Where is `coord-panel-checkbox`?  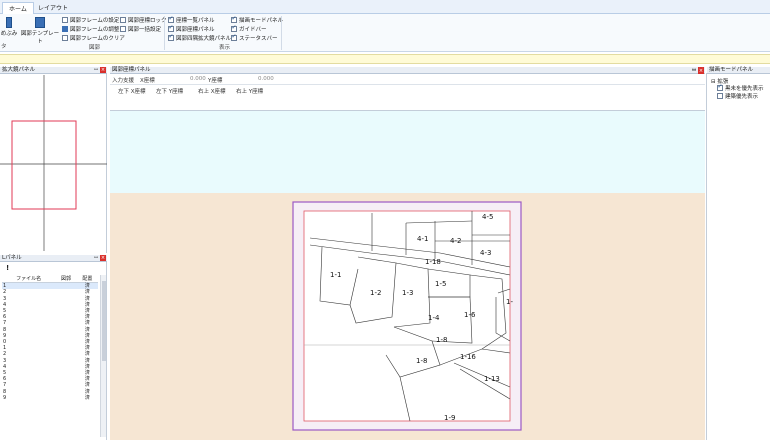
coord-panel-checkbox is located at coordinates (171, 28).